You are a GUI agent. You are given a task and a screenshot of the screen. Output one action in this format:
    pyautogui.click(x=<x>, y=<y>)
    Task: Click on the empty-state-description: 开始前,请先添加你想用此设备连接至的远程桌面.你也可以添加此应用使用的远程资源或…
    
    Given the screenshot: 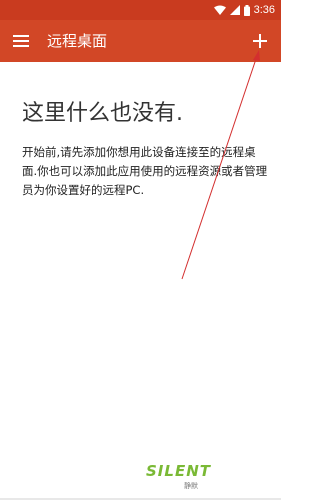 What is the action you would take?
    pyautogui.click(x=145, y=171)
    